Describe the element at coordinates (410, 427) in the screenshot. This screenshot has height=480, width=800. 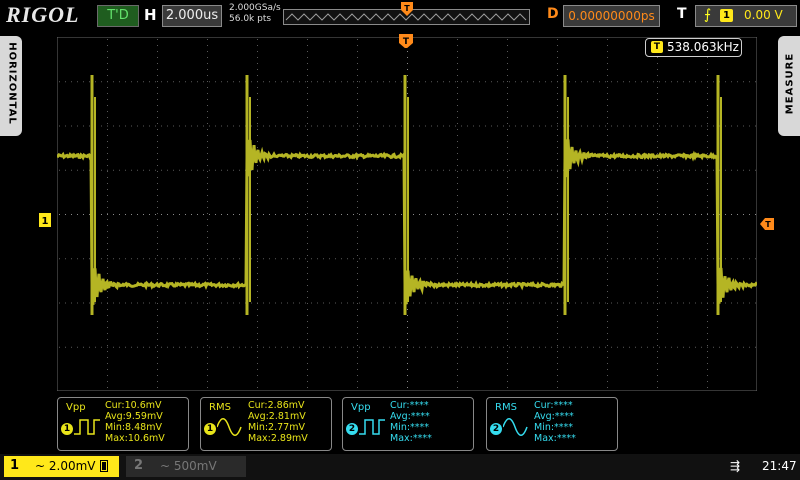
I see `measure-min: Min:****` at that location.